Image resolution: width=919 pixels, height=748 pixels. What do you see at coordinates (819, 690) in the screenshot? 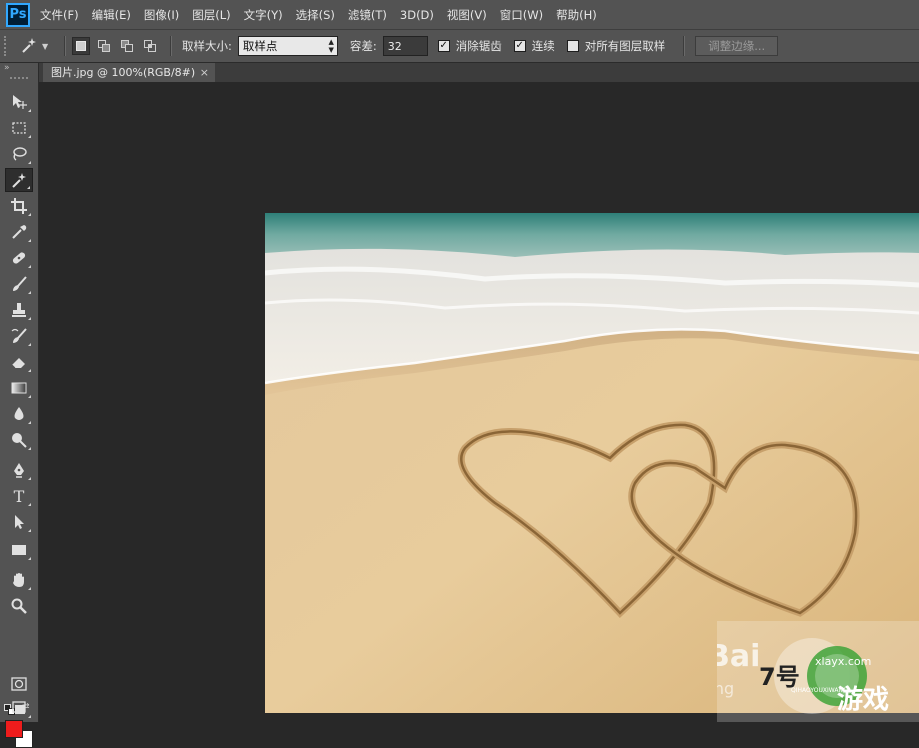
I see `site-pinyin-text: QIHAOYOUXIWANG` at bounding box center [819, 690].